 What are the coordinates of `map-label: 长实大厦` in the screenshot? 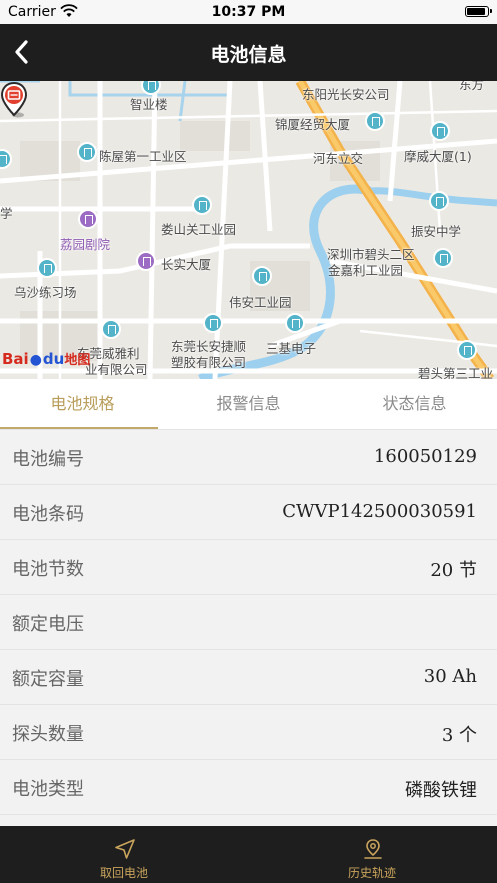 It's located at (186, 264).